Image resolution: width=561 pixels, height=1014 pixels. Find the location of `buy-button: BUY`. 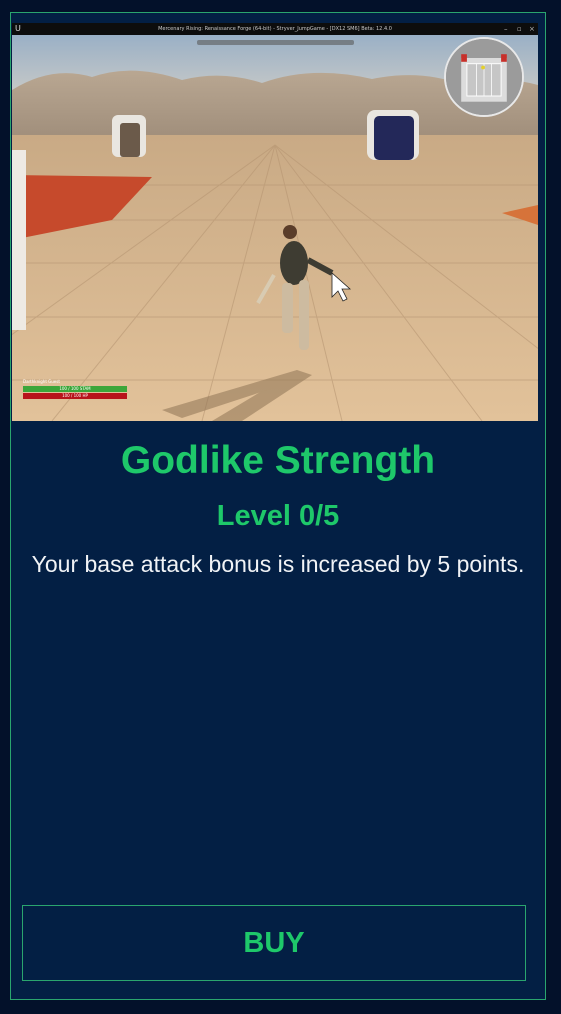

buy-button: BUY is located at coordinates (274, 943).